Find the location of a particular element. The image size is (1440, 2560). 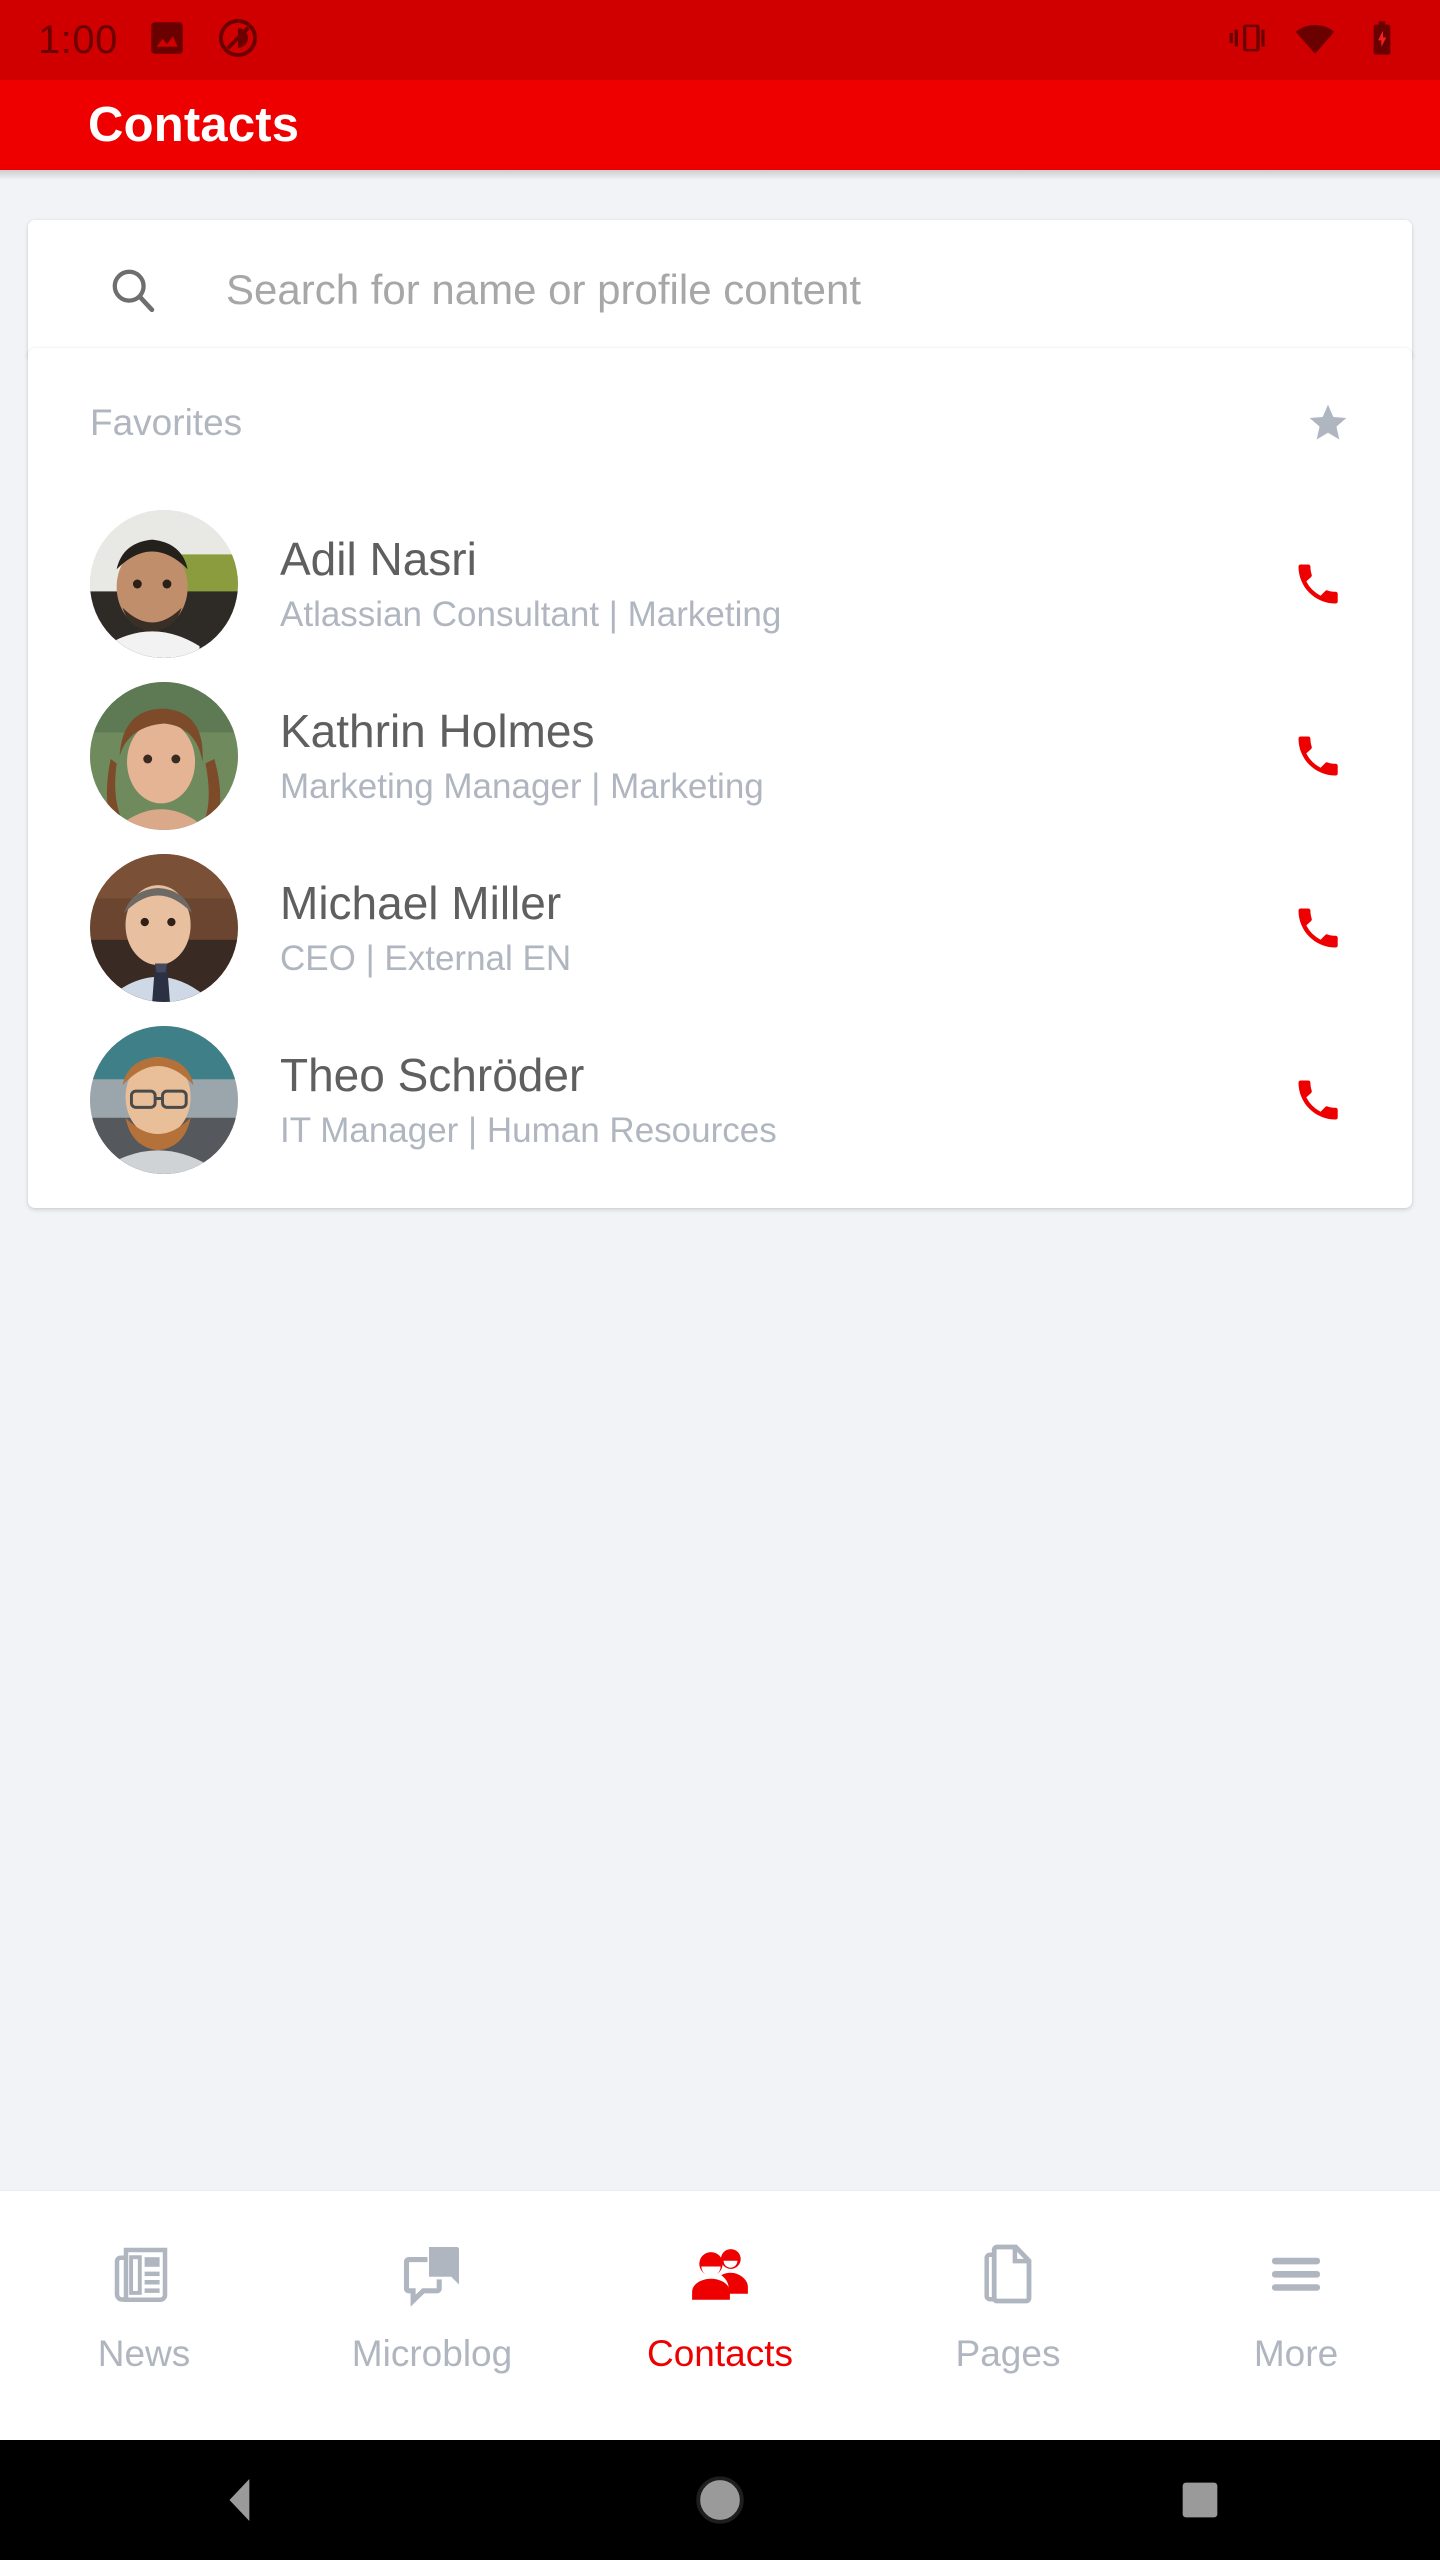

vibrate-icon is located at coordinates (1248, 40).